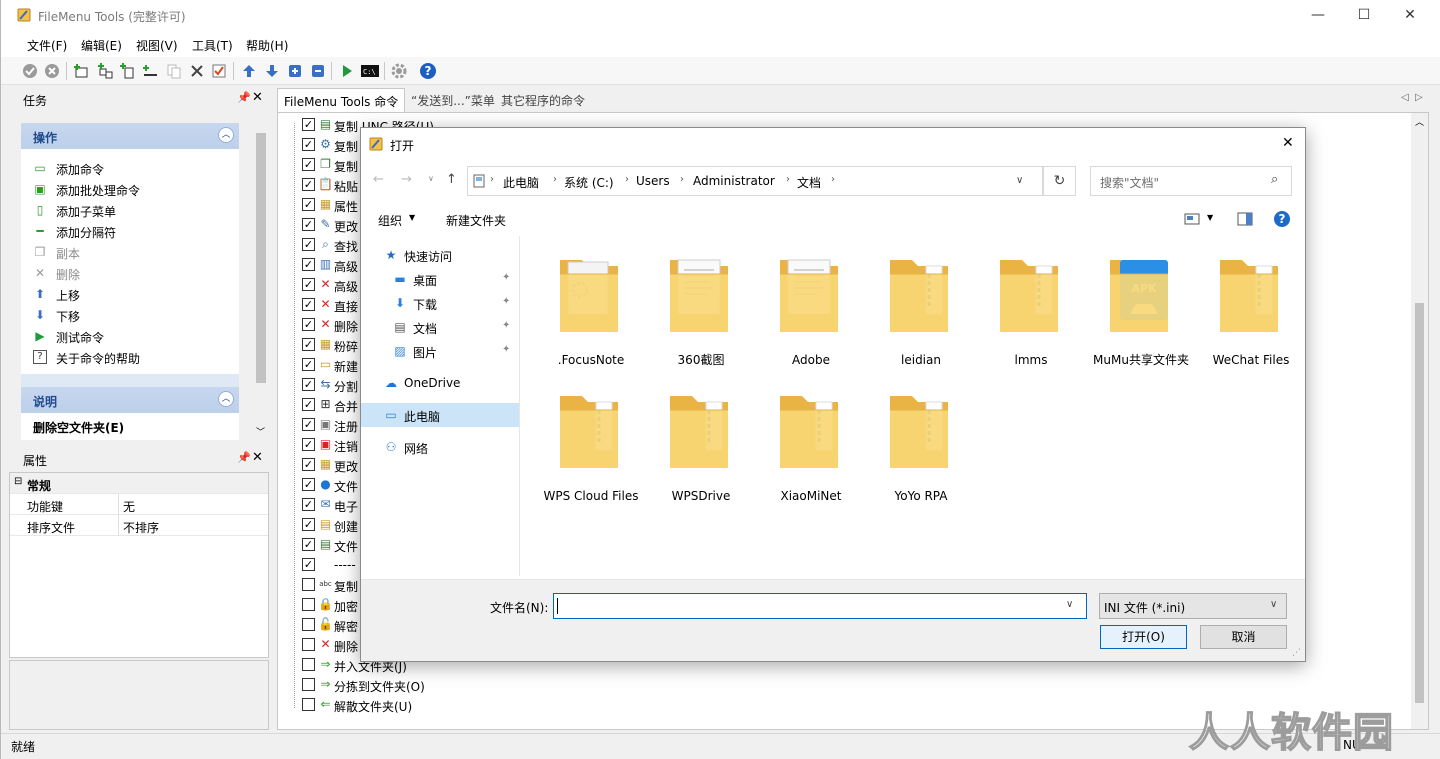  What do you see at coordinates (130, 188) in the screenshot?
I see `task-item: ▣ 添加批处理命令` at bounding box center [130, 188].